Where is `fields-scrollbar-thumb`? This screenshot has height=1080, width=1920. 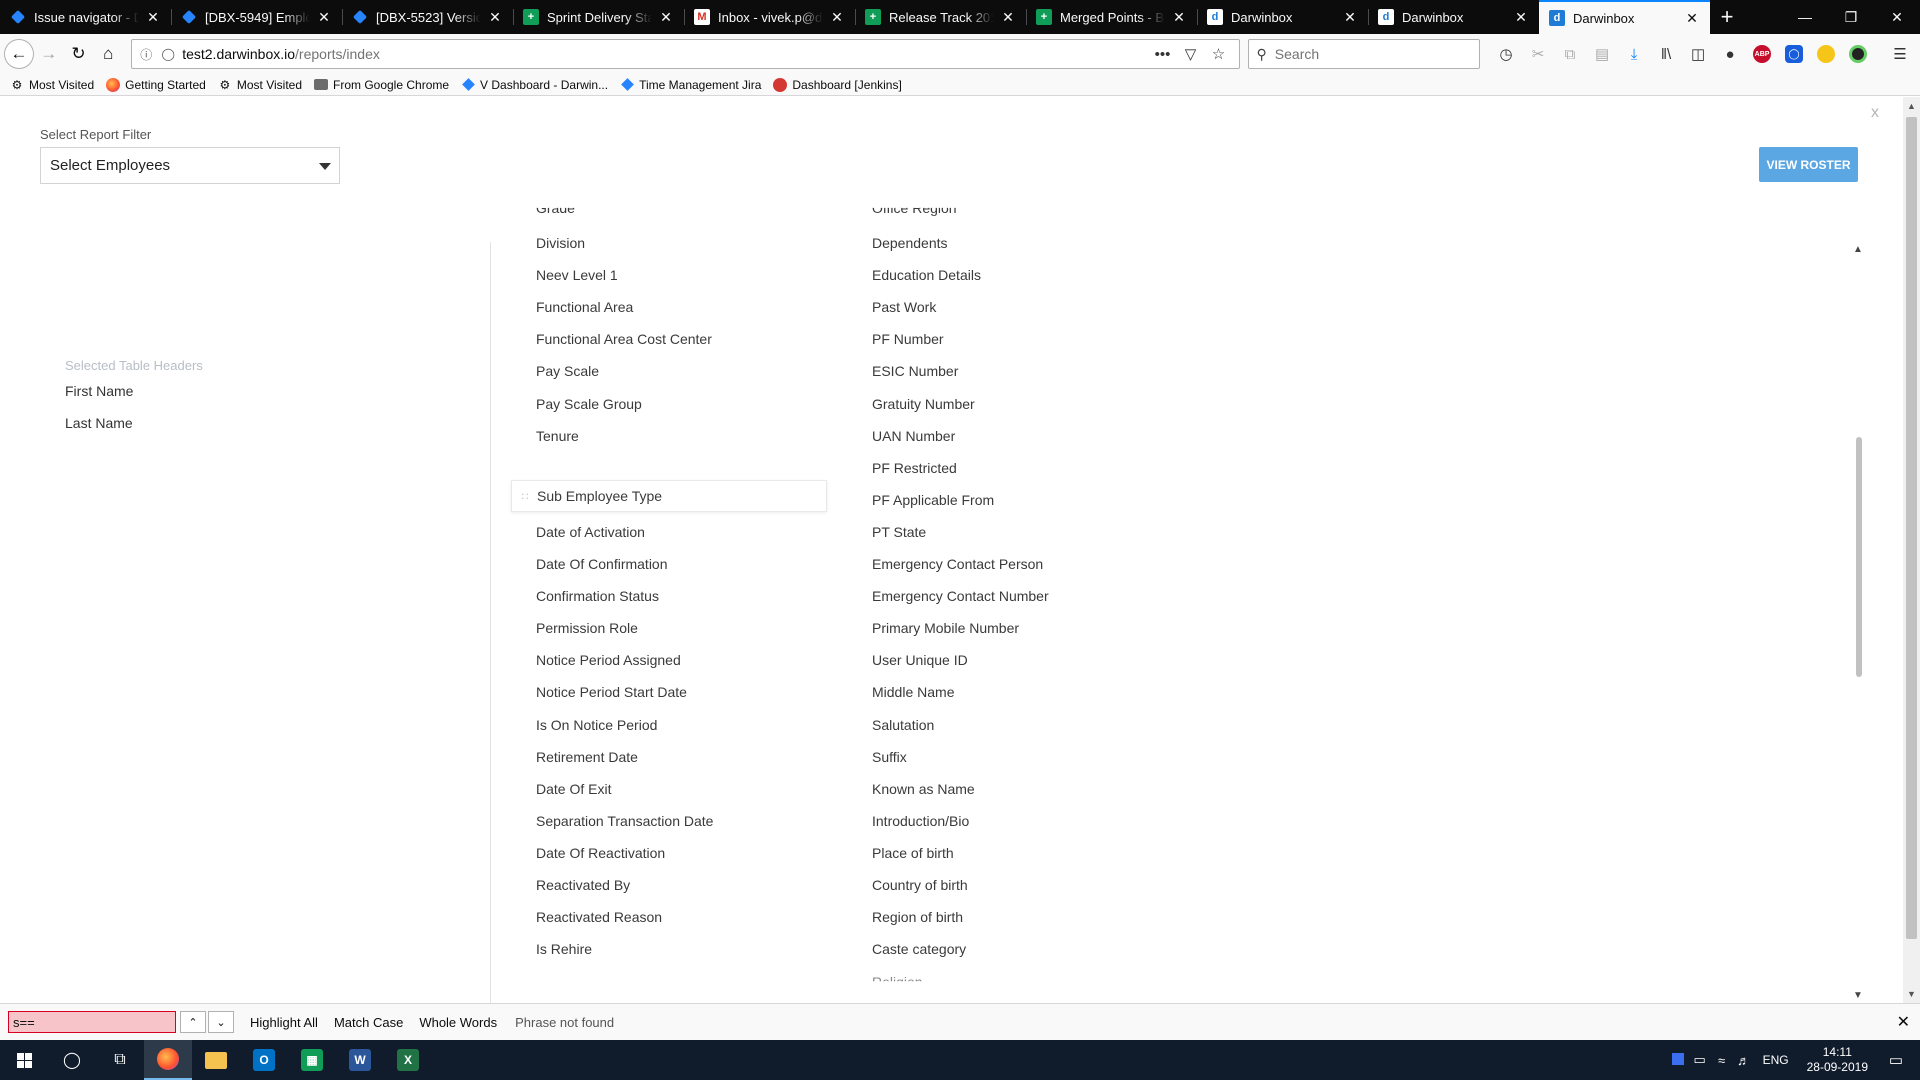 fields-scrollbar-thumb is located at coordinates (1859, 557).